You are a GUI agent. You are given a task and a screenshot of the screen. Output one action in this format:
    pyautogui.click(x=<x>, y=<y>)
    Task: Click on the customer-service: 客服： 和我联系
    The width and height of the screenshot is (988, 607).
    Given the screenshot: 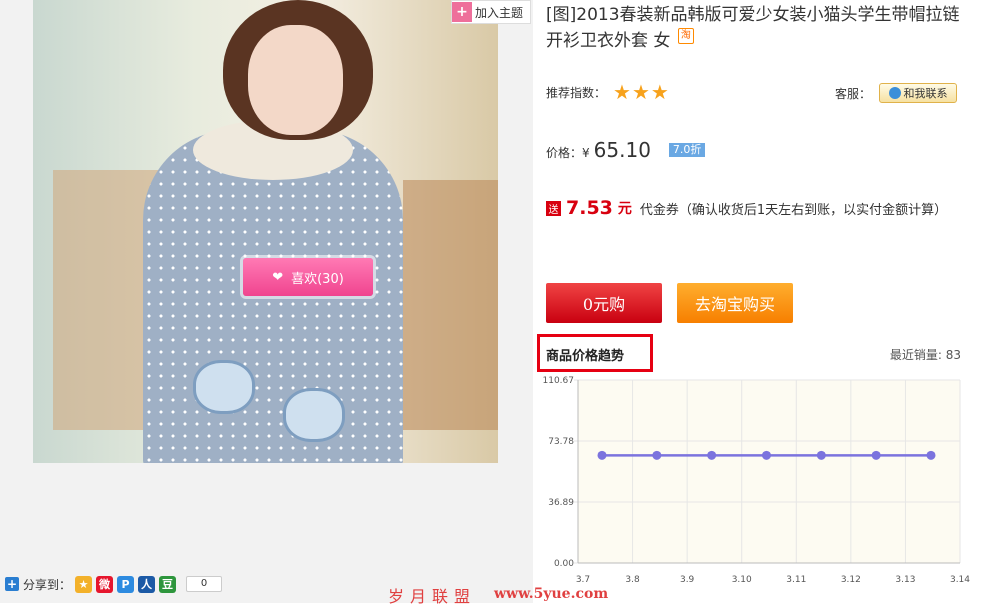 What is the action you would take?
    pyautogui.click(x=896, y=93)
    